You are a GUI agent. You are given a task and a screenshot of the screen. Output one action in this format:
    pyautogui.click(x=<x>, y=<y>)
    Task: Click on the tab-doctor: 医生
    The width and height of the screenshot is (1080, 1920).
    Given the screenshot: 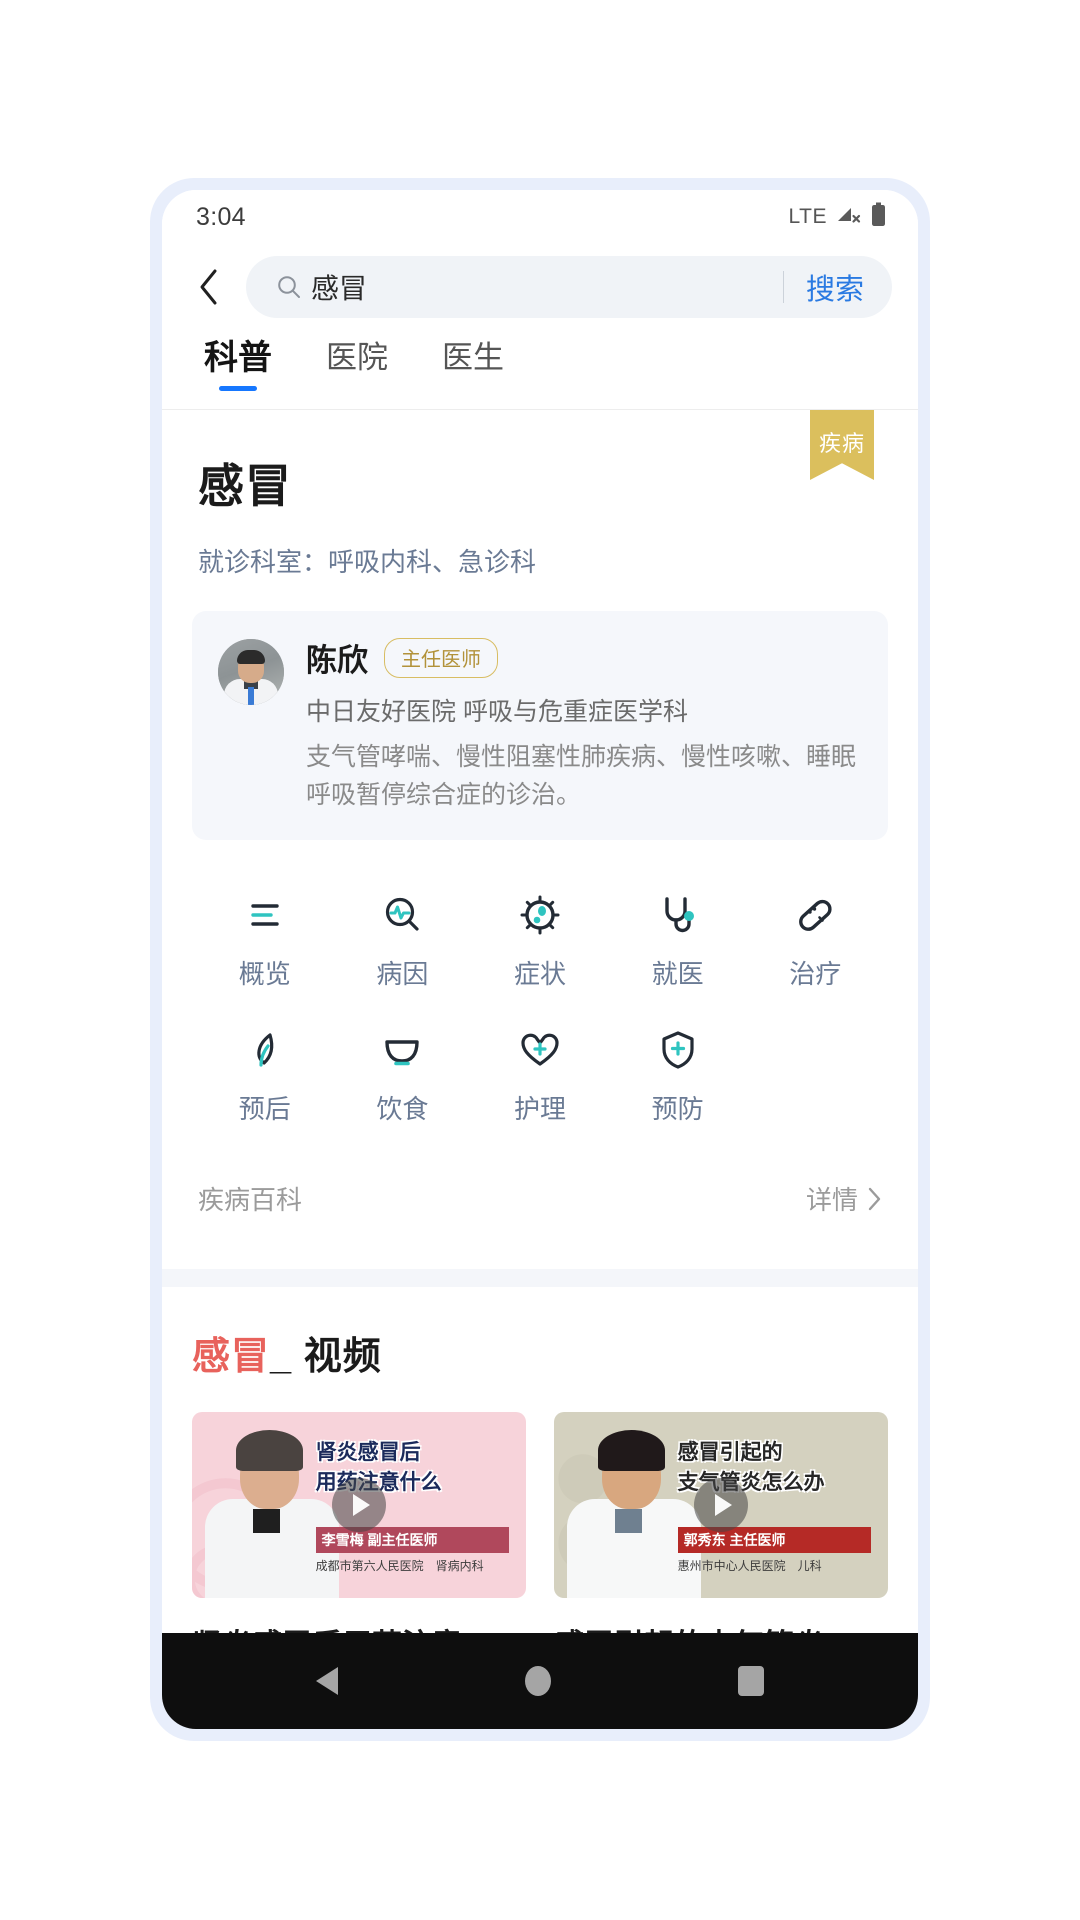 What is the action you would take?
    pyautogui.click(x=473, y=363)
    